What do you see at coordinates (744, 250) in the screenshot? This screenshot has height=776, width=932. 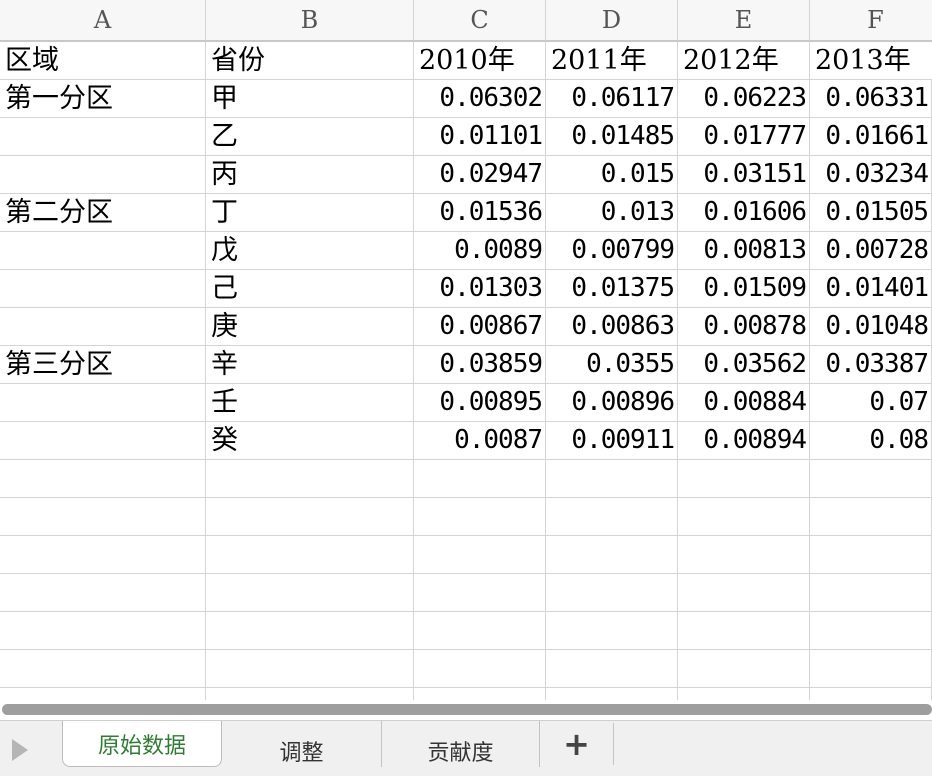 I see `cell-e6: 0.00813` at bounding box center [744, 250].